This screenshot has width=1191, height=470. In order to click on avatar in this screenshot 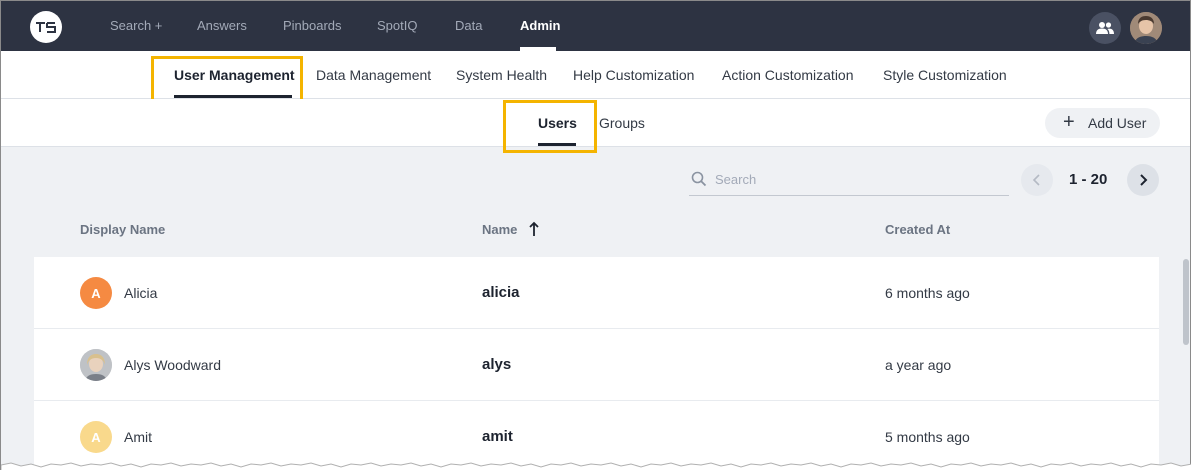, I will do `click(96, 365)`.